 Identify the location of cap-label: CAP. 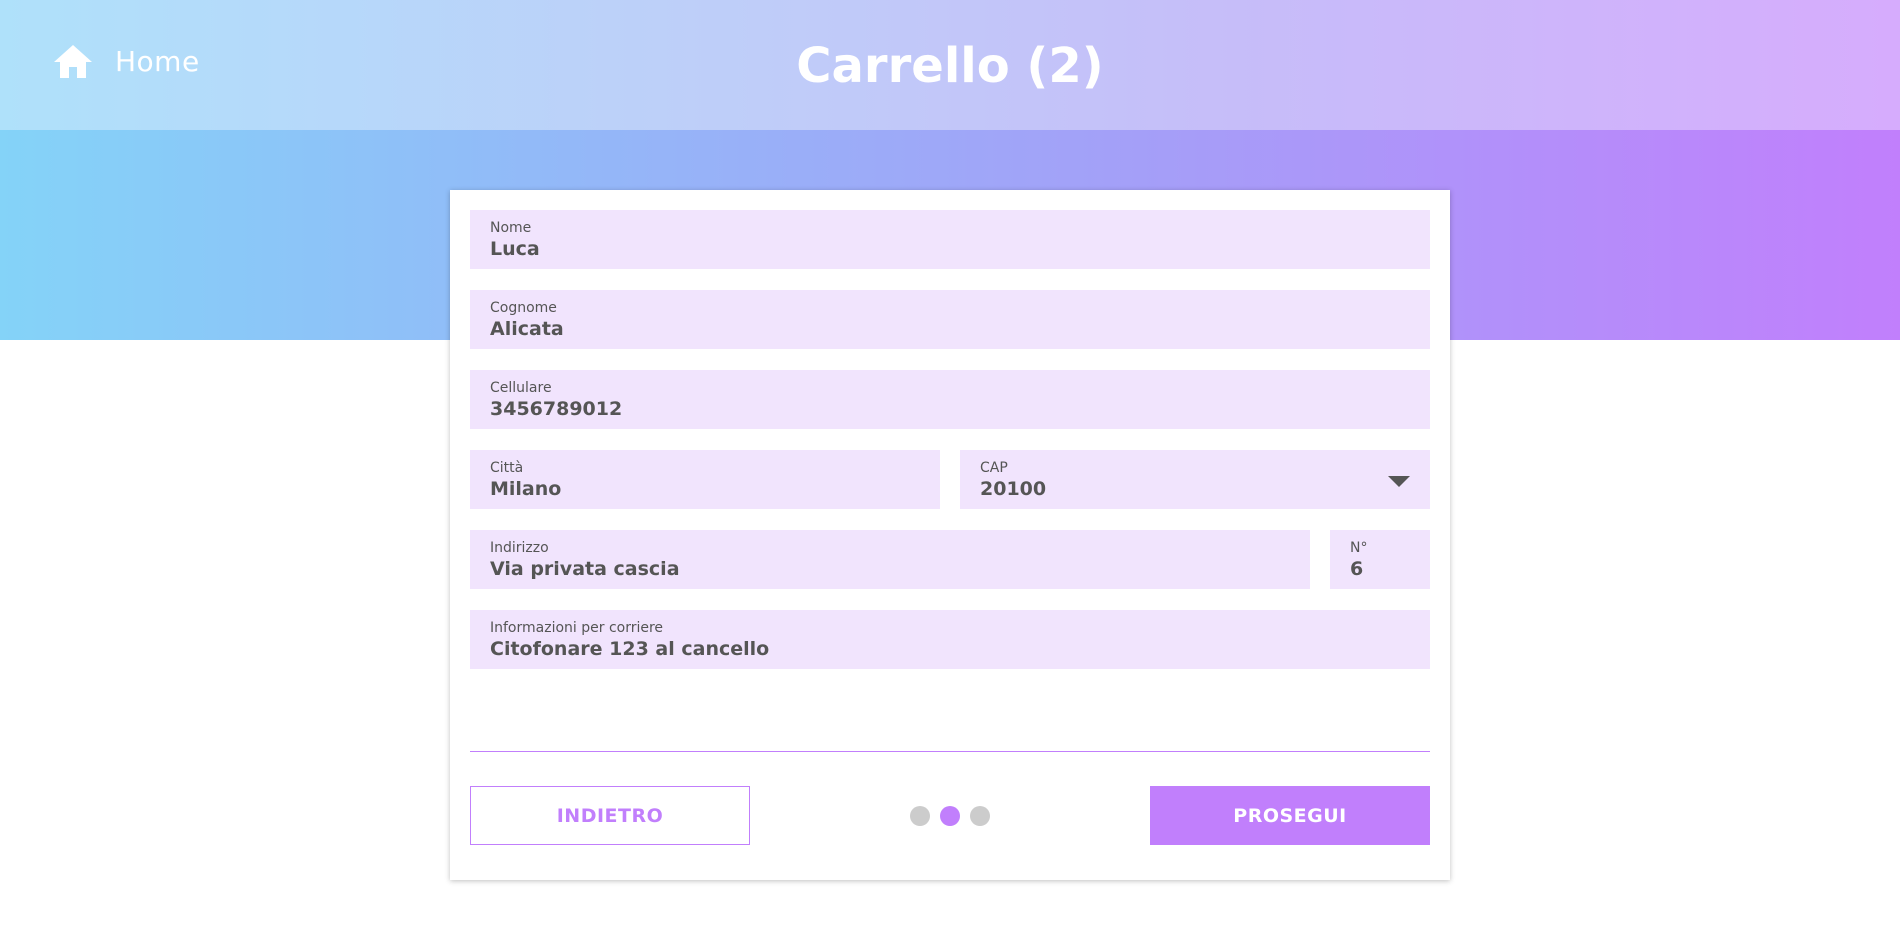
(994, 468).